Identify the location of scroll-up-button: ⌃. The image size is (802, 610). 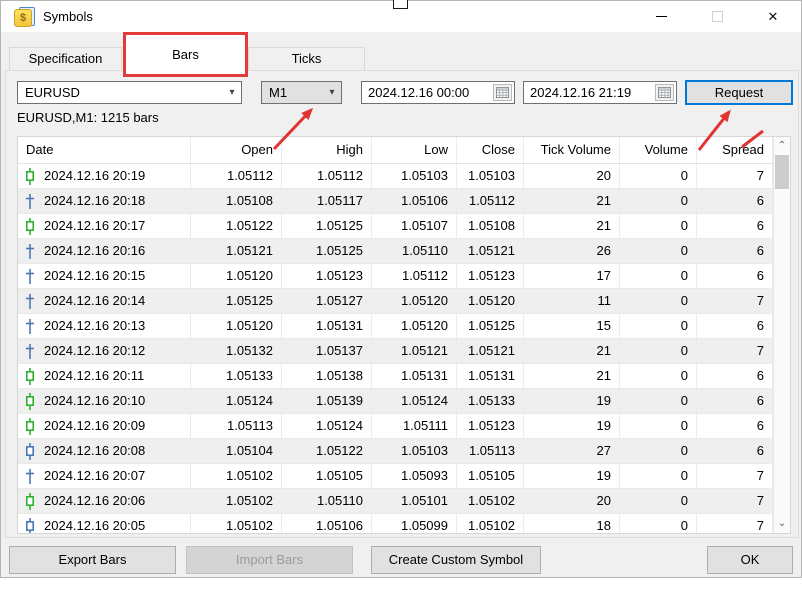
(782, 145).